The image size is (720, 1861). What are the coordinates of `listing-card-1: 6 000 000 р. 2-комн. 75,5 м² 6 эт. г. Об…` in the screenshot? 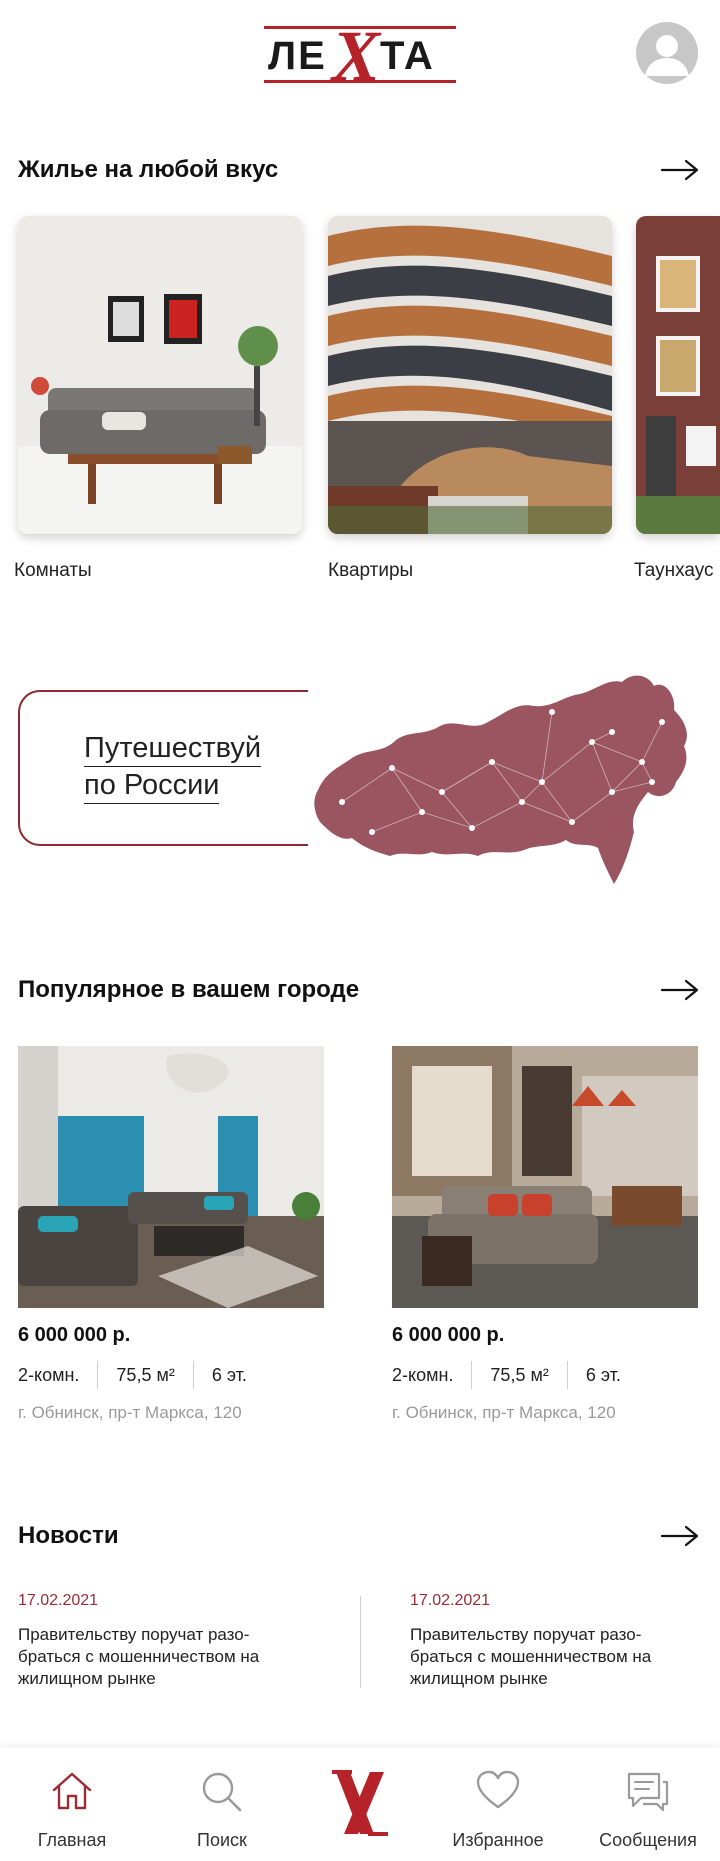 It's located at (171, 1234).